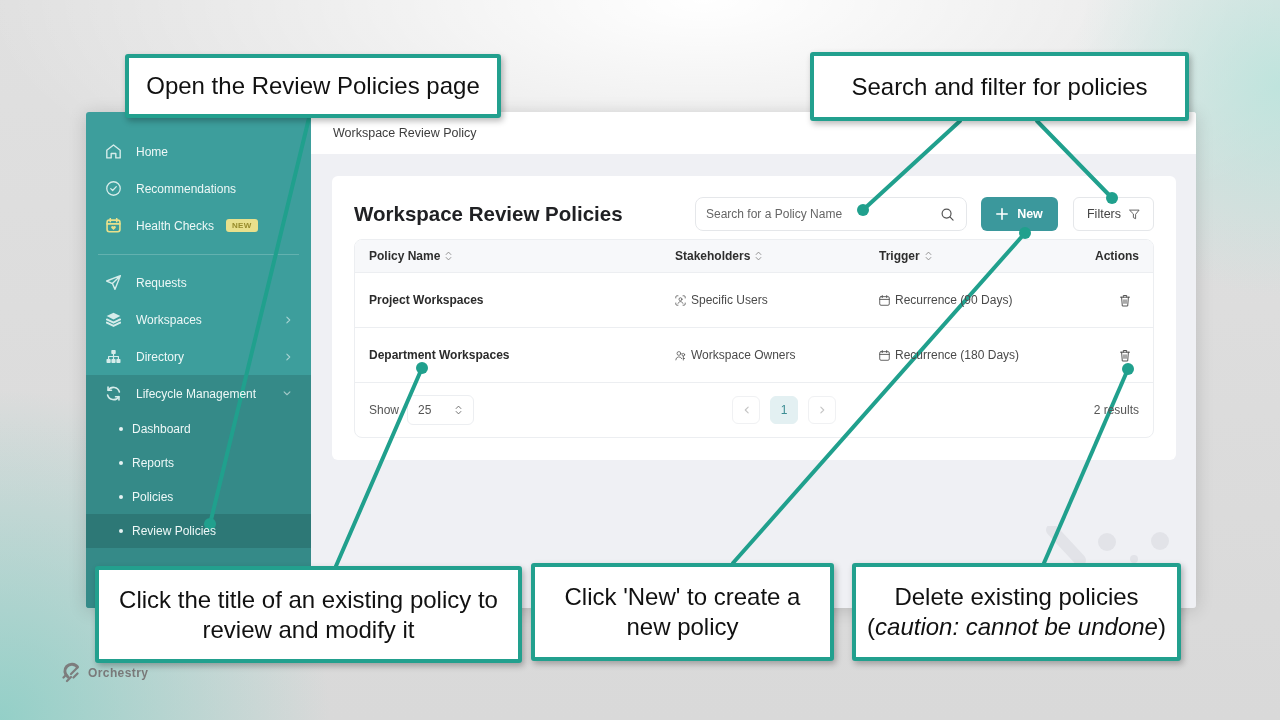 The width and height of the screenshot is (1280, 720). What do you see at coordinates (198, 429) in the screenshot?
I see `submenu-item: Dashboard` at bounding box center [198, 429].